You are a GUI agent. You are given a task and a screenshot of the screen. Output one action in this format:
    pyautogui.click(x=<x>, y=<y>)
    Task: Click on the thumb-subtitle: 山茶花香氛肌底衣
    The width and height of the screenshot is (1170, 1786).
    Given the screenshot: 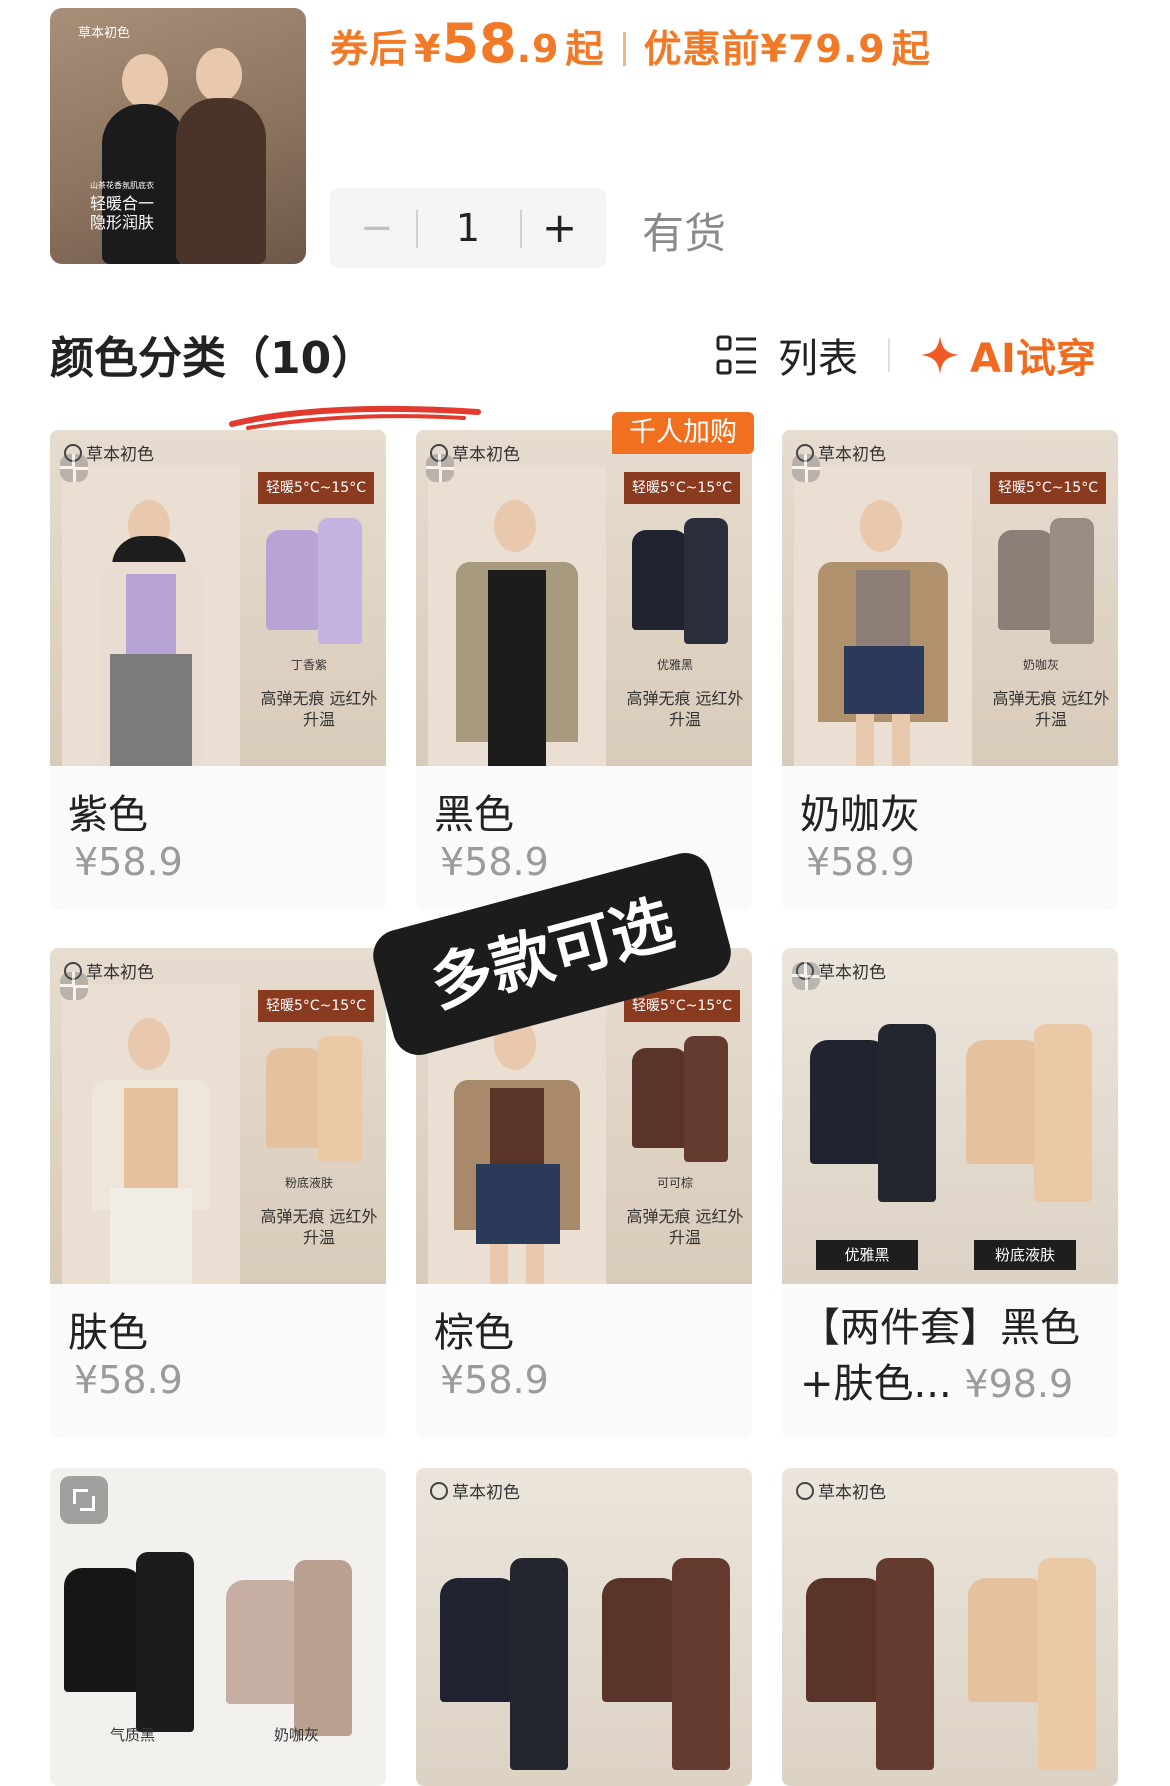 What is the action you would take?
    pyautogui.click(x=122, y=185)
    